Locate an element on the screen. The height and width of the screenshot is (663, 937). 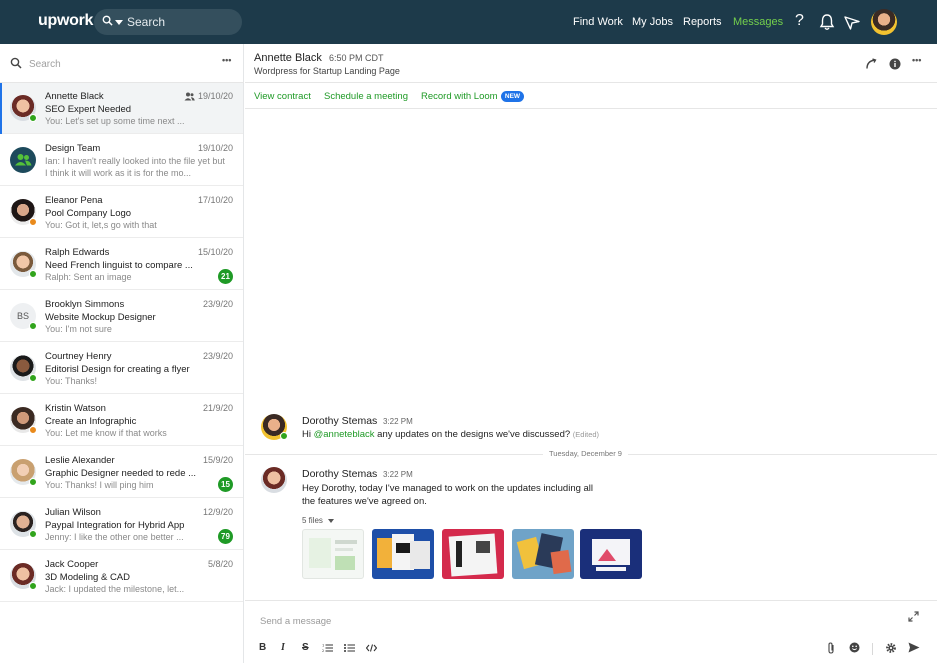
user-mention: @anneteblack is located at coordinates (344, 434).